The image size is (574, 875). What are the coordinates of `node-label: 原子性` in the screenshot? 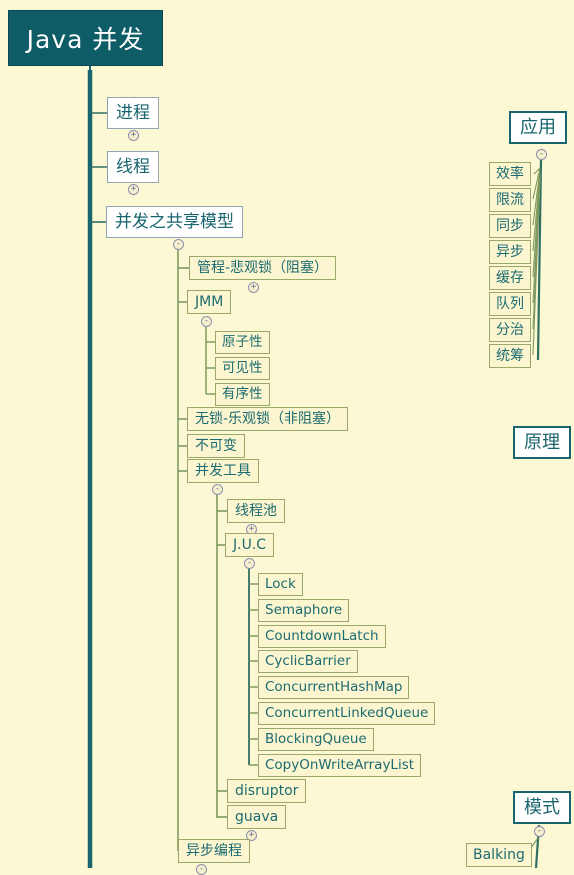 It's located at (242, 341).